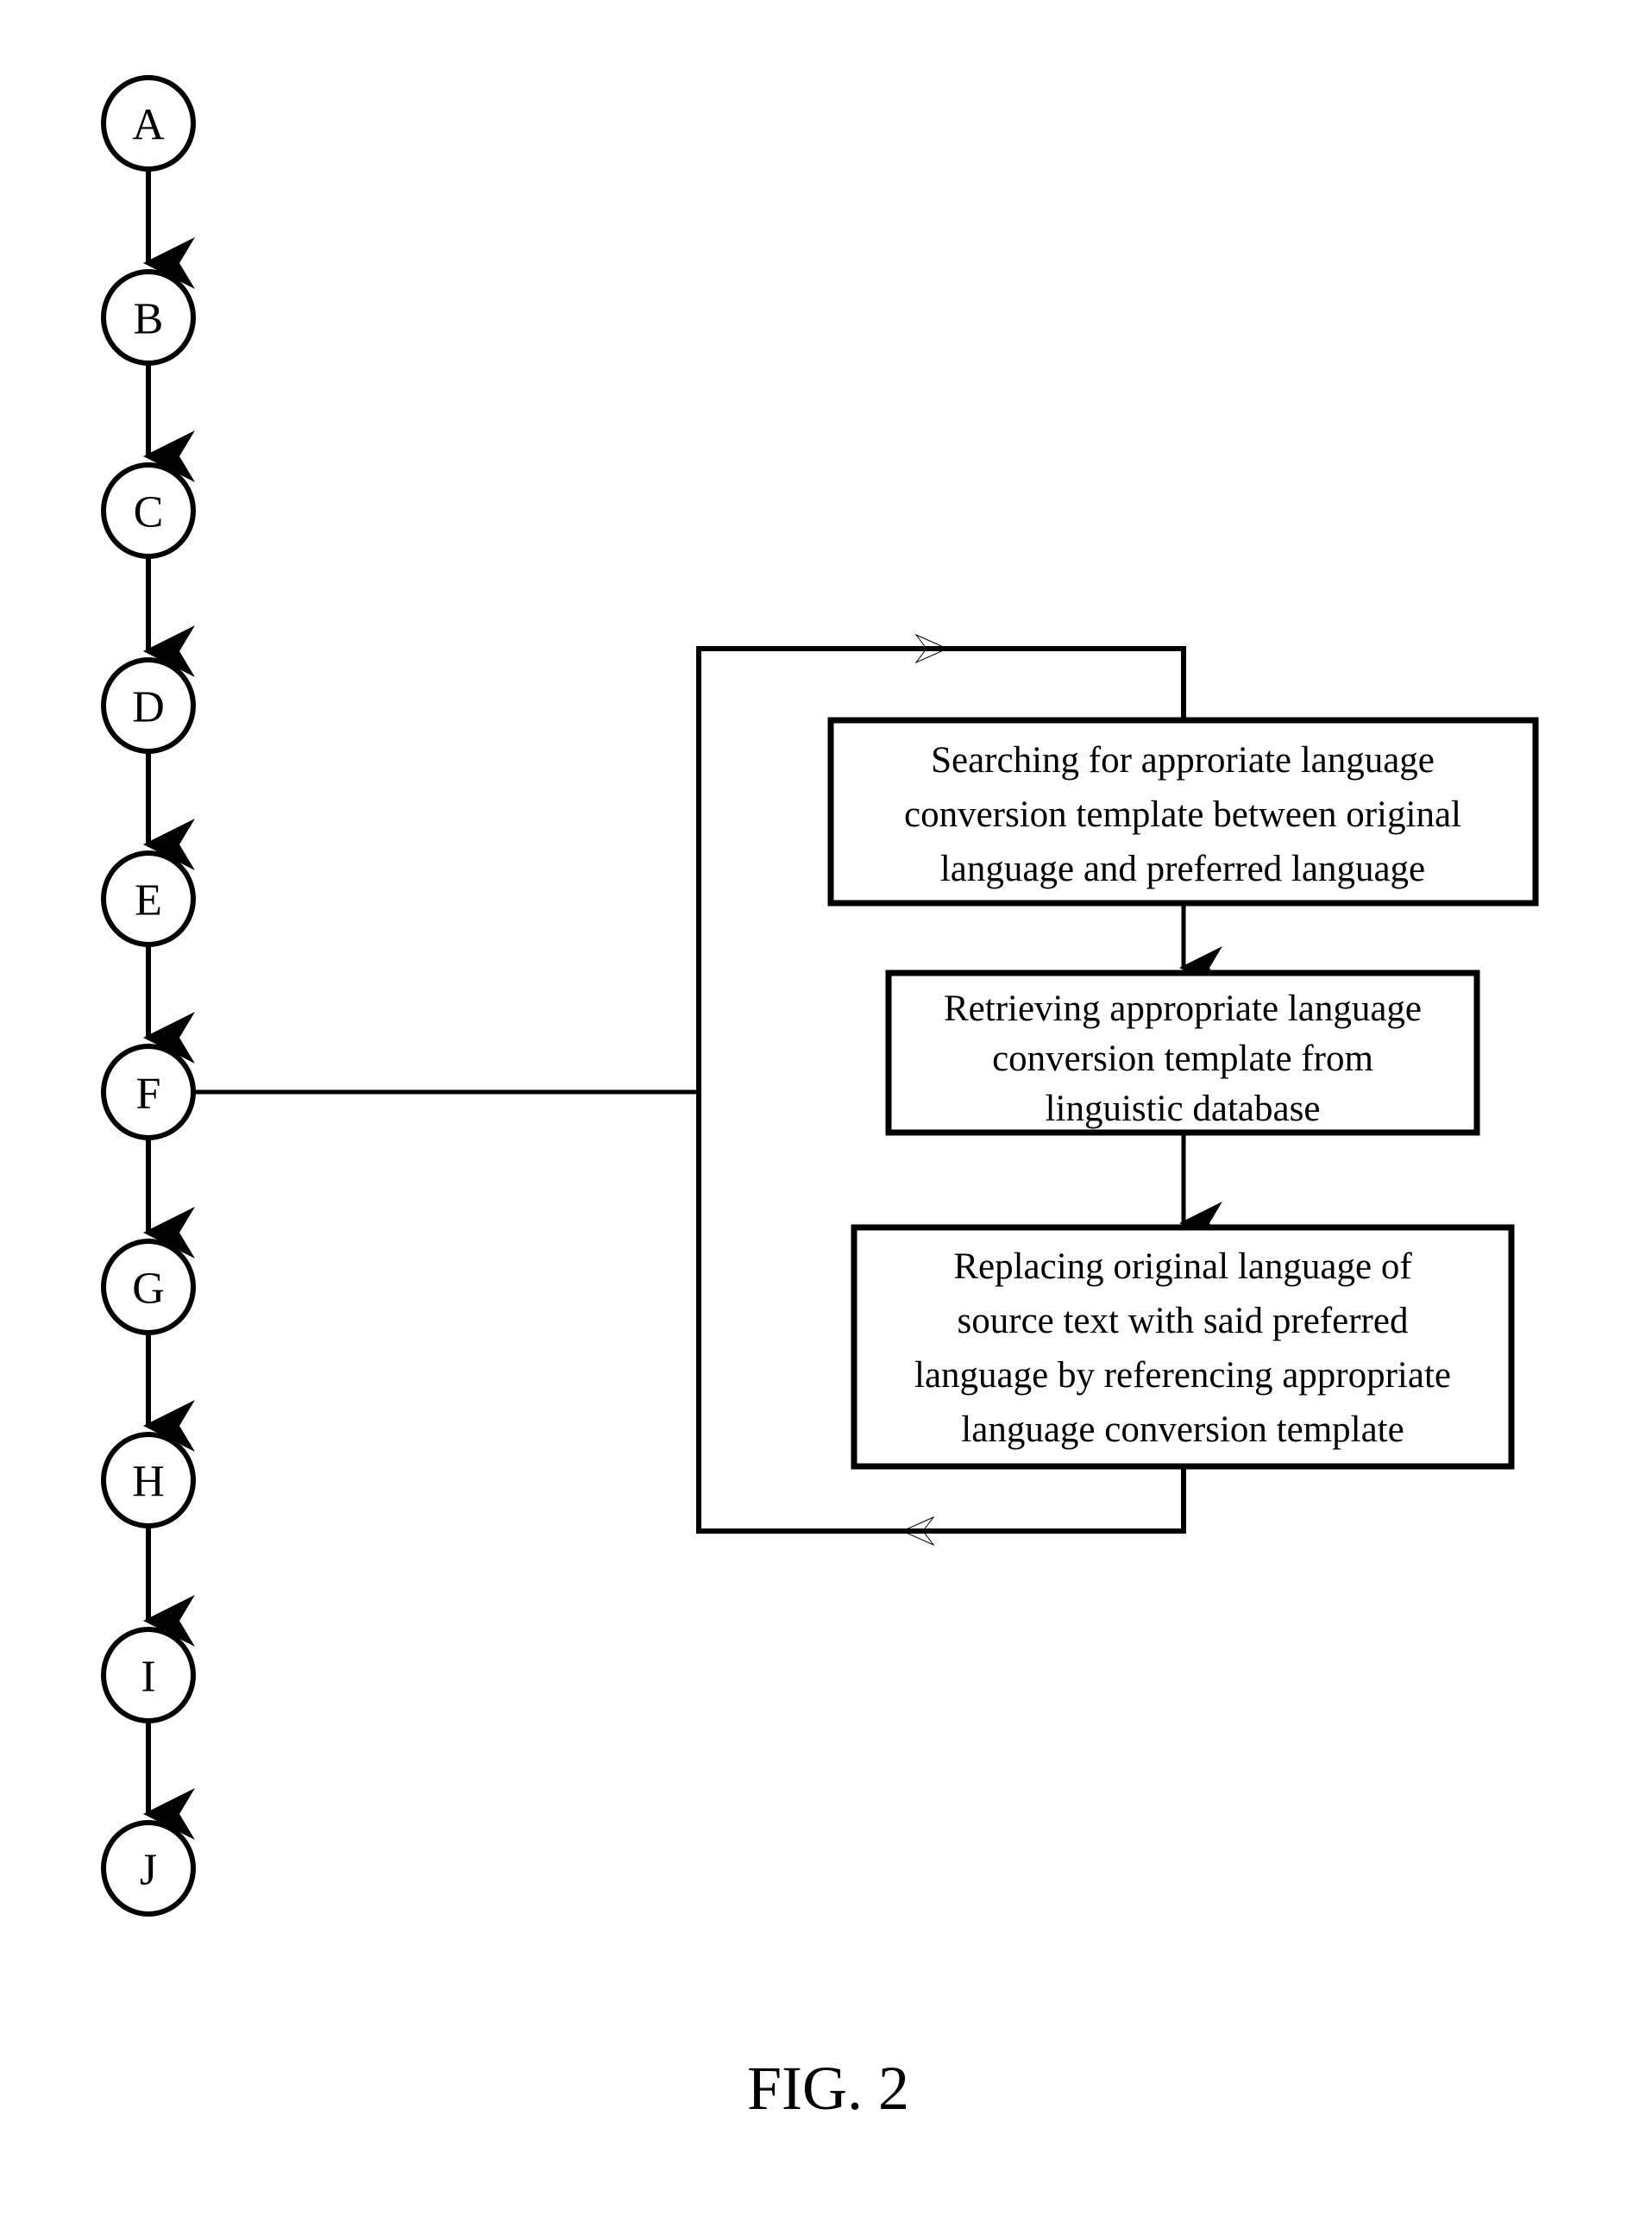  I want to click on process-box-searching-line-2: conversion template between original, so click(1183, 814).